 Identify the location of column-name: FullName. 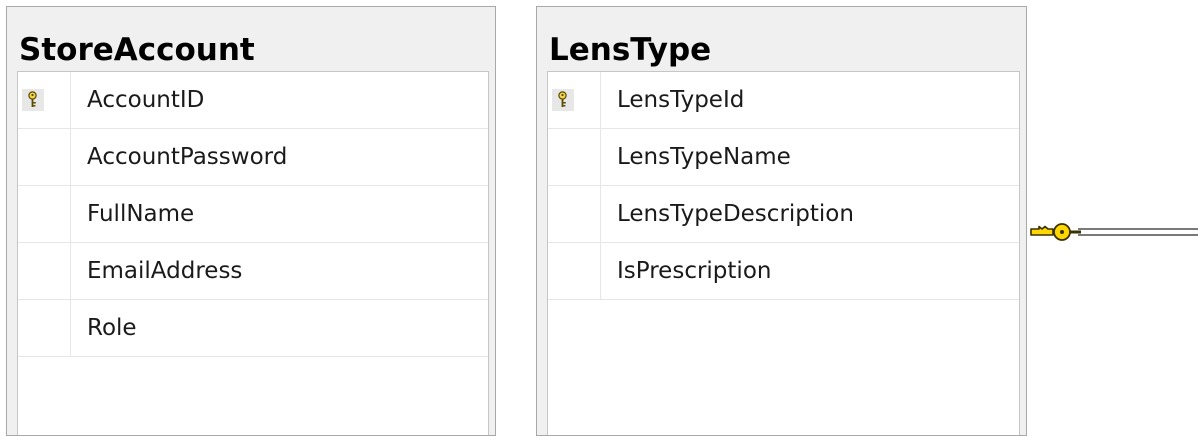
(141, 214).